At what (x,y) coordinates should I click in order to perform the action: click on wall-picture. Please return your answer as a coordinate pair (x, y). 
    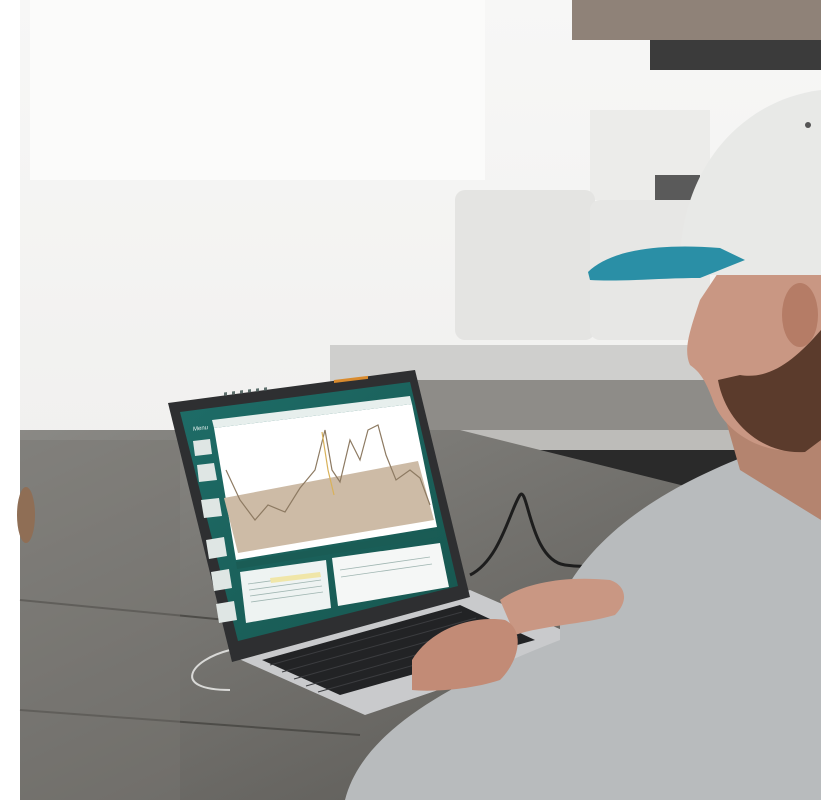
    Looking at the image, I should click on (696, 20).